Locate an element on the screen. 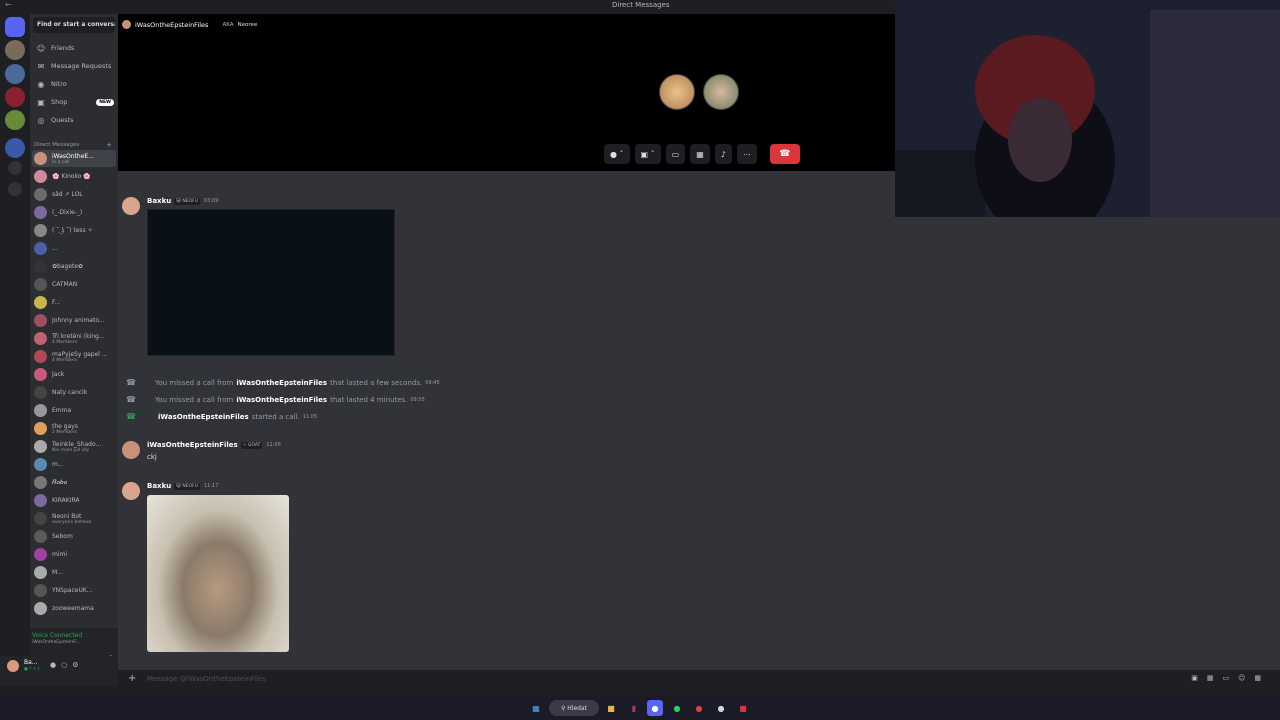 This screenshot has width=1280, height=720. dm-item: iWasOntheE... In a call is located at coordinates (74, 158).